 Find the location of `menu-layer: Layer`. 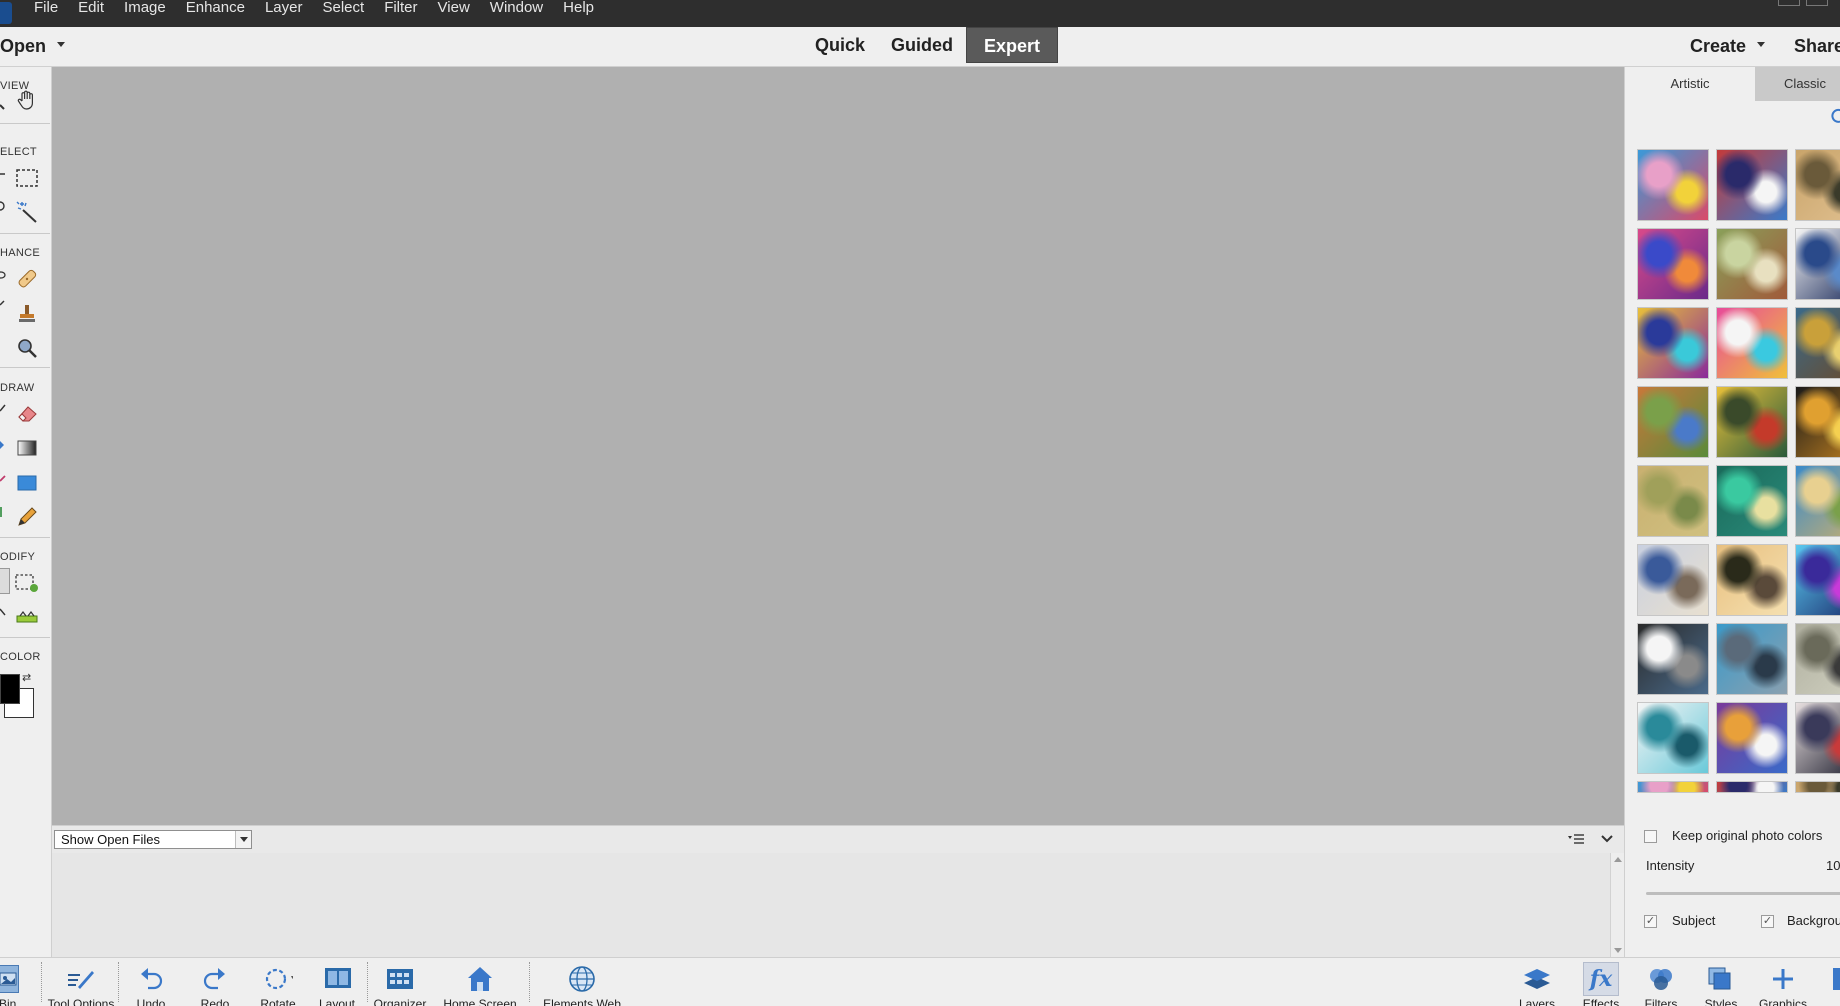

menu-layer: Layer is located at coordinates (284, 8).